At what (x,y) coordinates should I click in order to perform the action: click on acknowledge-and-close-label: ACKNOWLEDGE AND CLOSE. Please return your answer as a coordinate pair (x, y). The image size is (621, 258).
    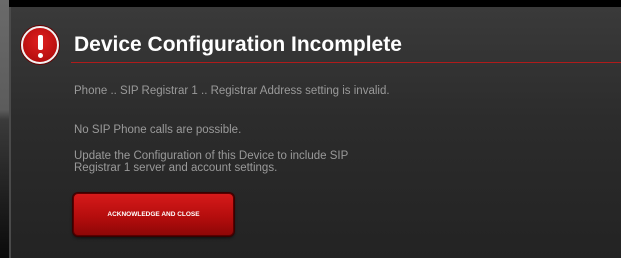
    Looking at the image, I should click on (153, 214).